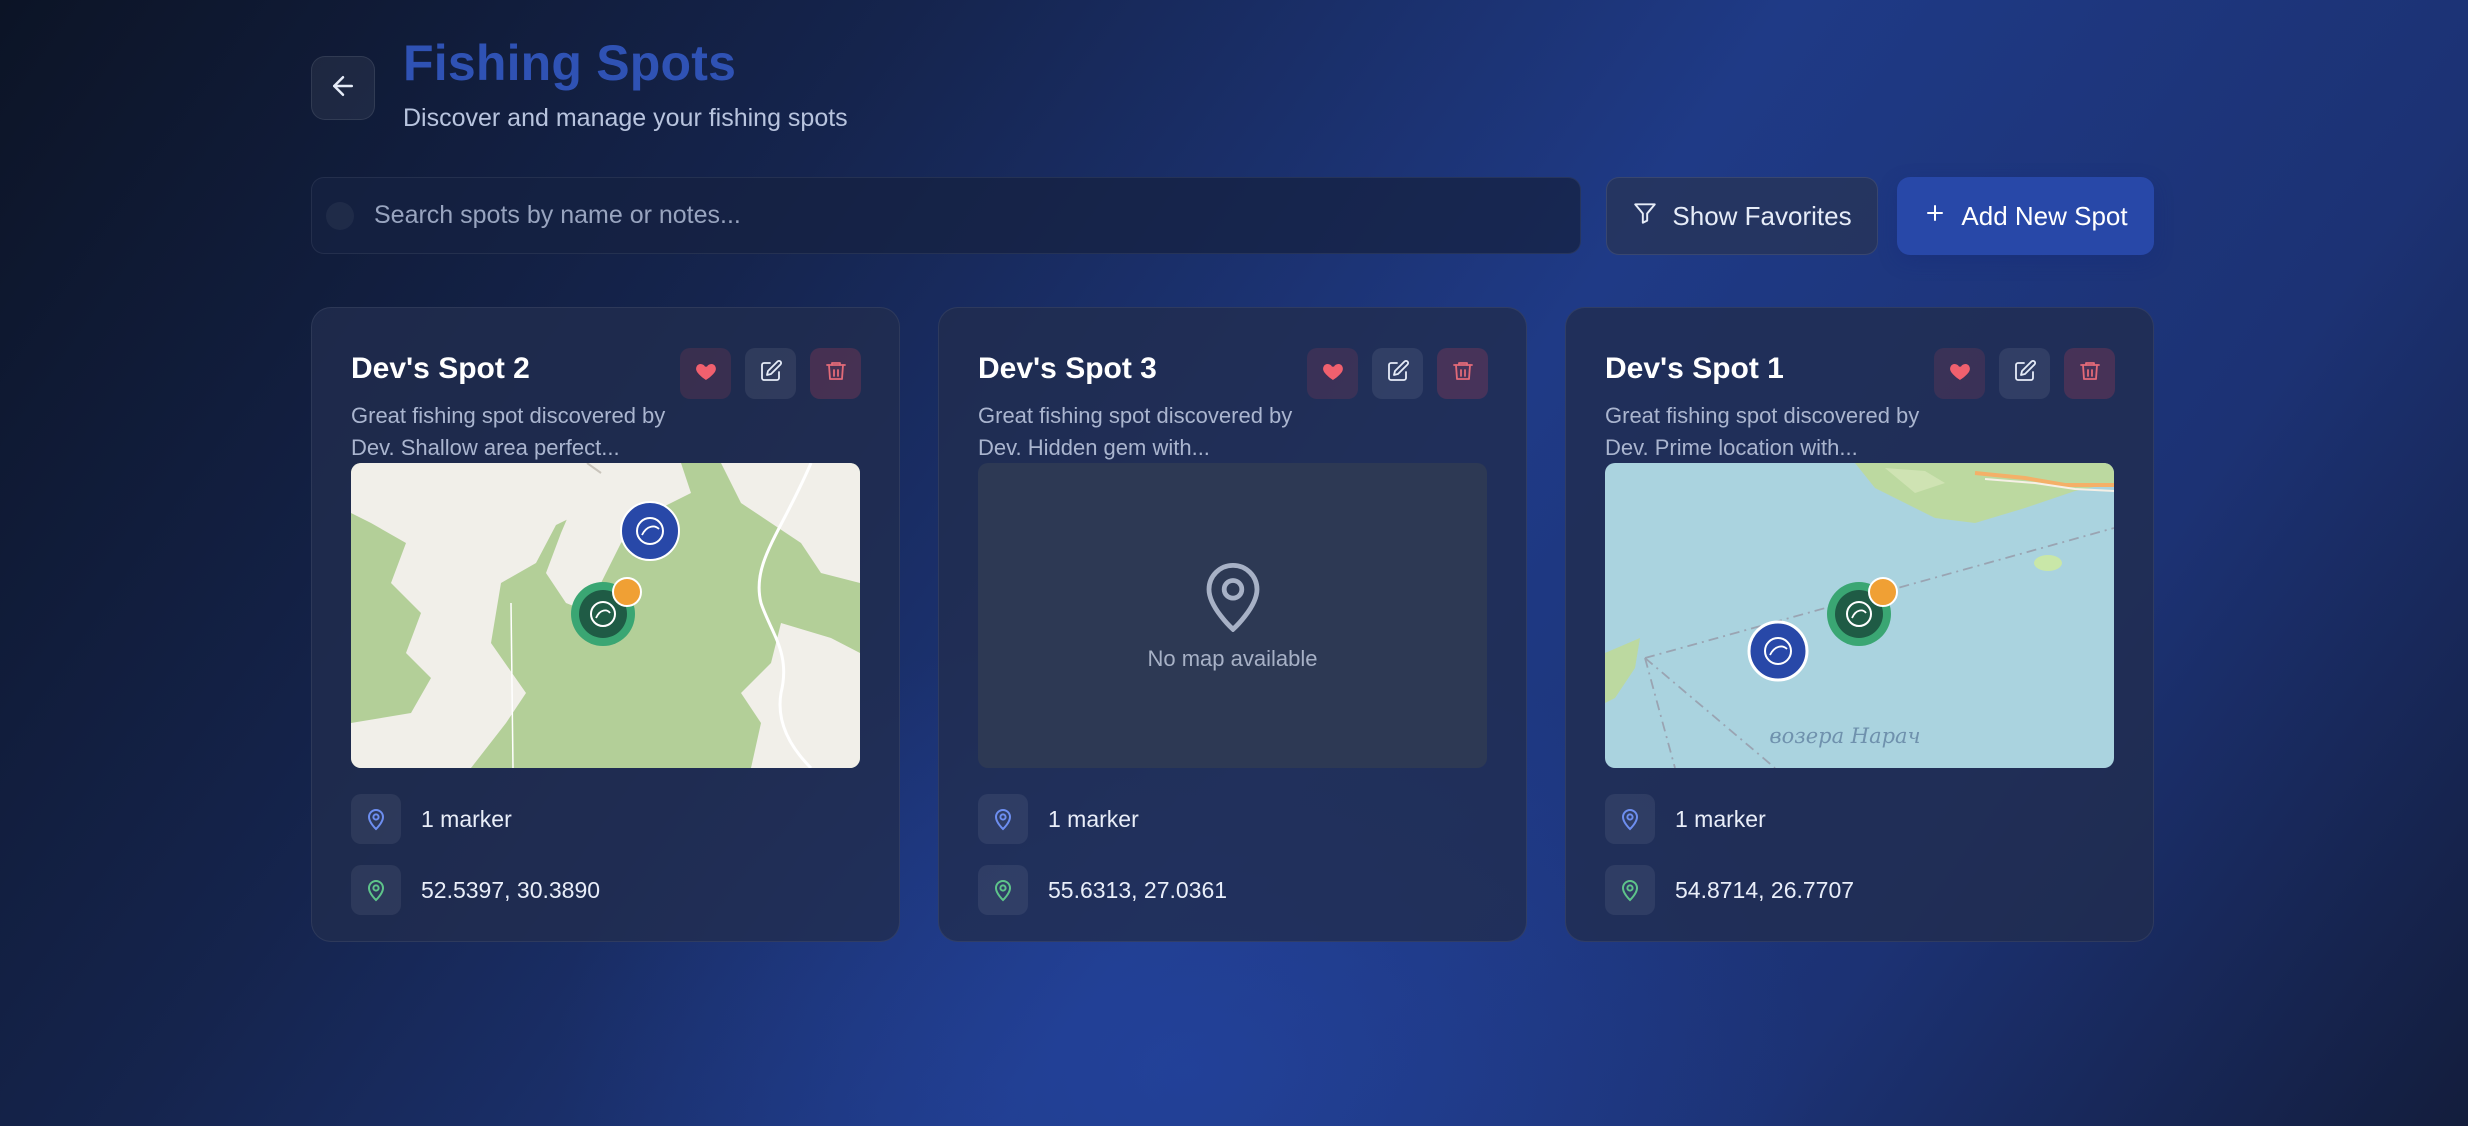 This screenshot has width=2468, height=1126. What do you see at coordinates (625, 118) in the screenshot?
I see `page-subtitle: Discover and manage your fishing spots` at bounding box center [625, 118].